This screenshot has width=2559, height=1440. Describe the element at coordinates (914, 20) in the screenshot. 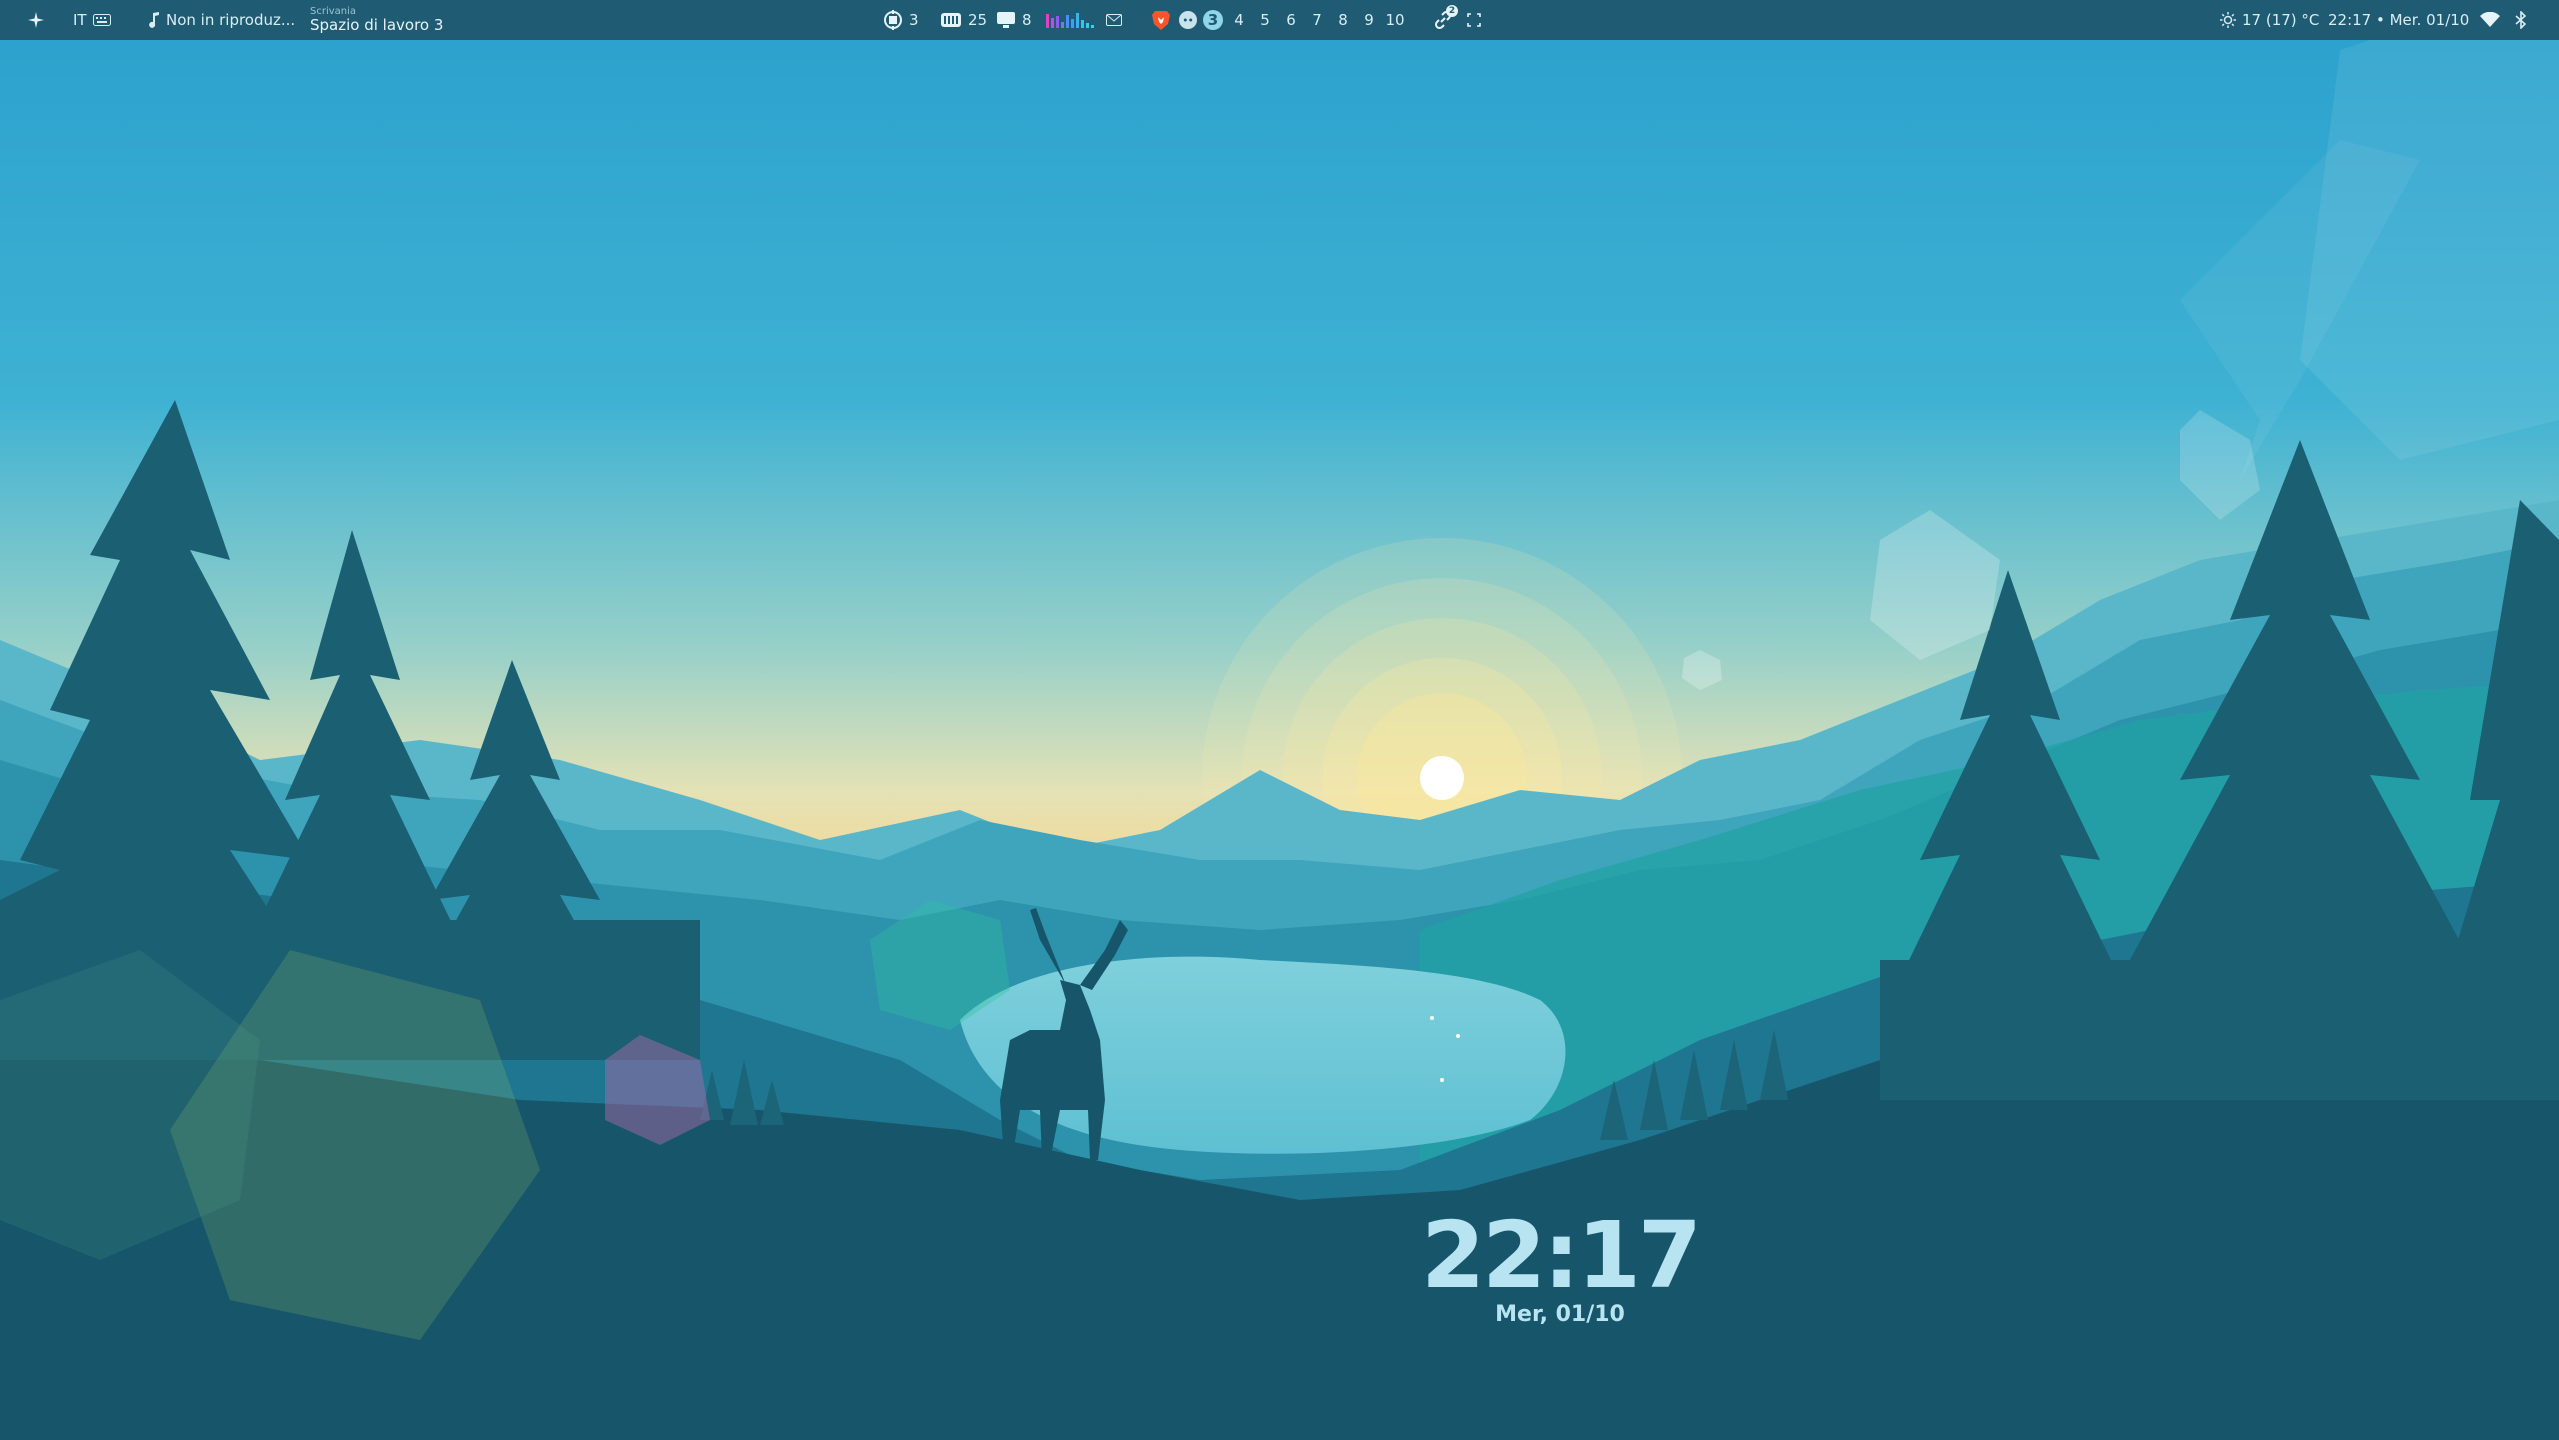

I see `cpu-value: 3` at that location.